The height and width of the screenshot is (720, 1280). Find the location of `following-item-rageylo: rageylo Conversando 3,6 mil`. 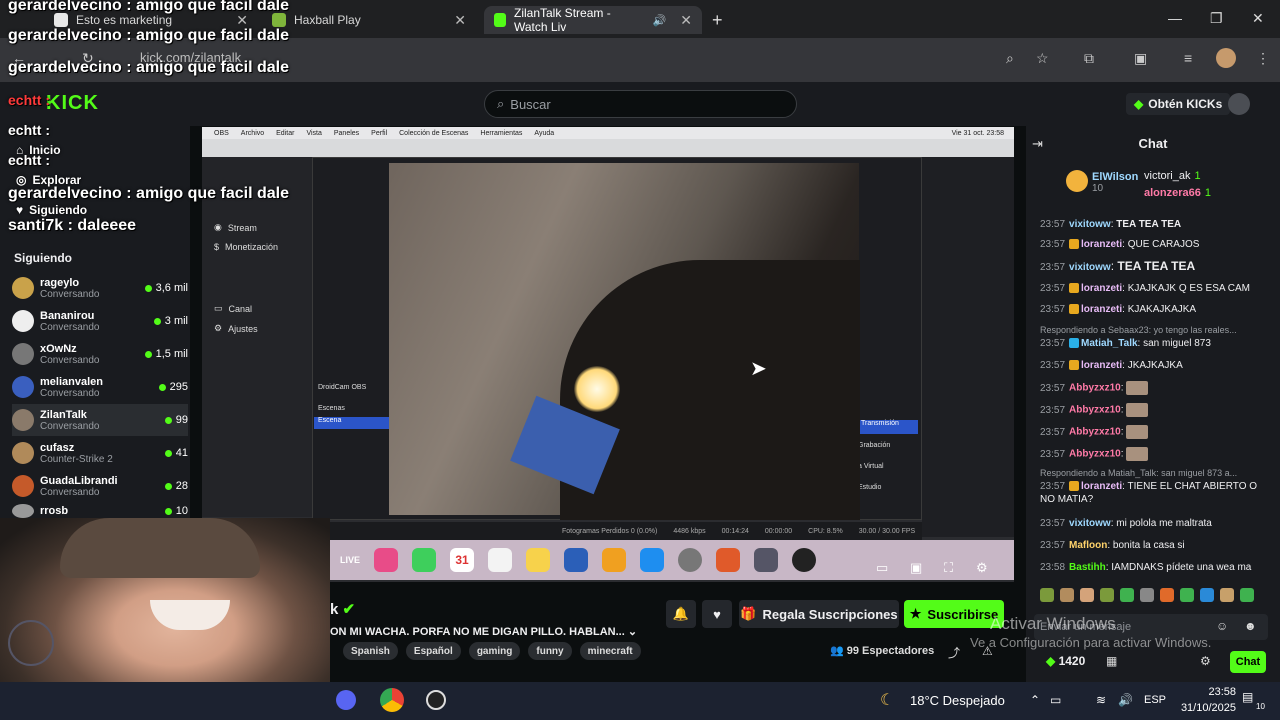

following-item-rageylo: rageylo Conversando 3,6 mil is located at coordinates (100, 288).